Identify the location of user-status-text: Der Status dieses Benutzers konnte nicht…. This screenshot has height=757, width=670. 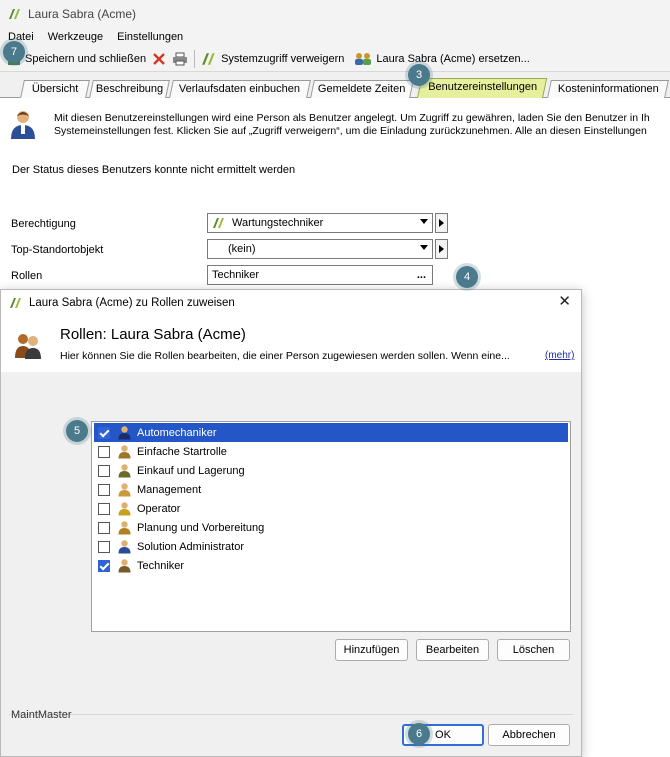
(154, 170).